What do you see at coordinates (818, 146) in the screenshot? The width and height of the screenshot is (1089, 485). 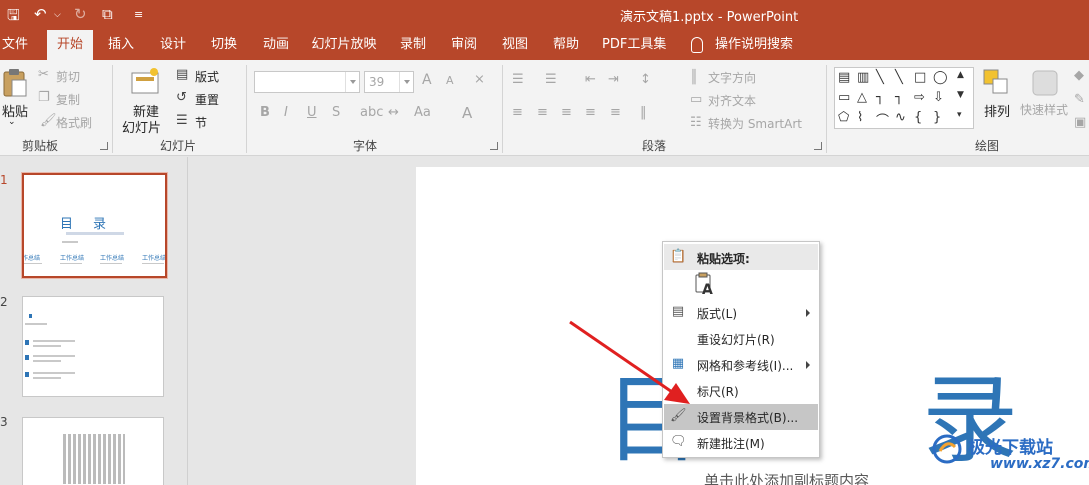 I see `paragraph-launcher-icon` at bounding box center [818, 146].